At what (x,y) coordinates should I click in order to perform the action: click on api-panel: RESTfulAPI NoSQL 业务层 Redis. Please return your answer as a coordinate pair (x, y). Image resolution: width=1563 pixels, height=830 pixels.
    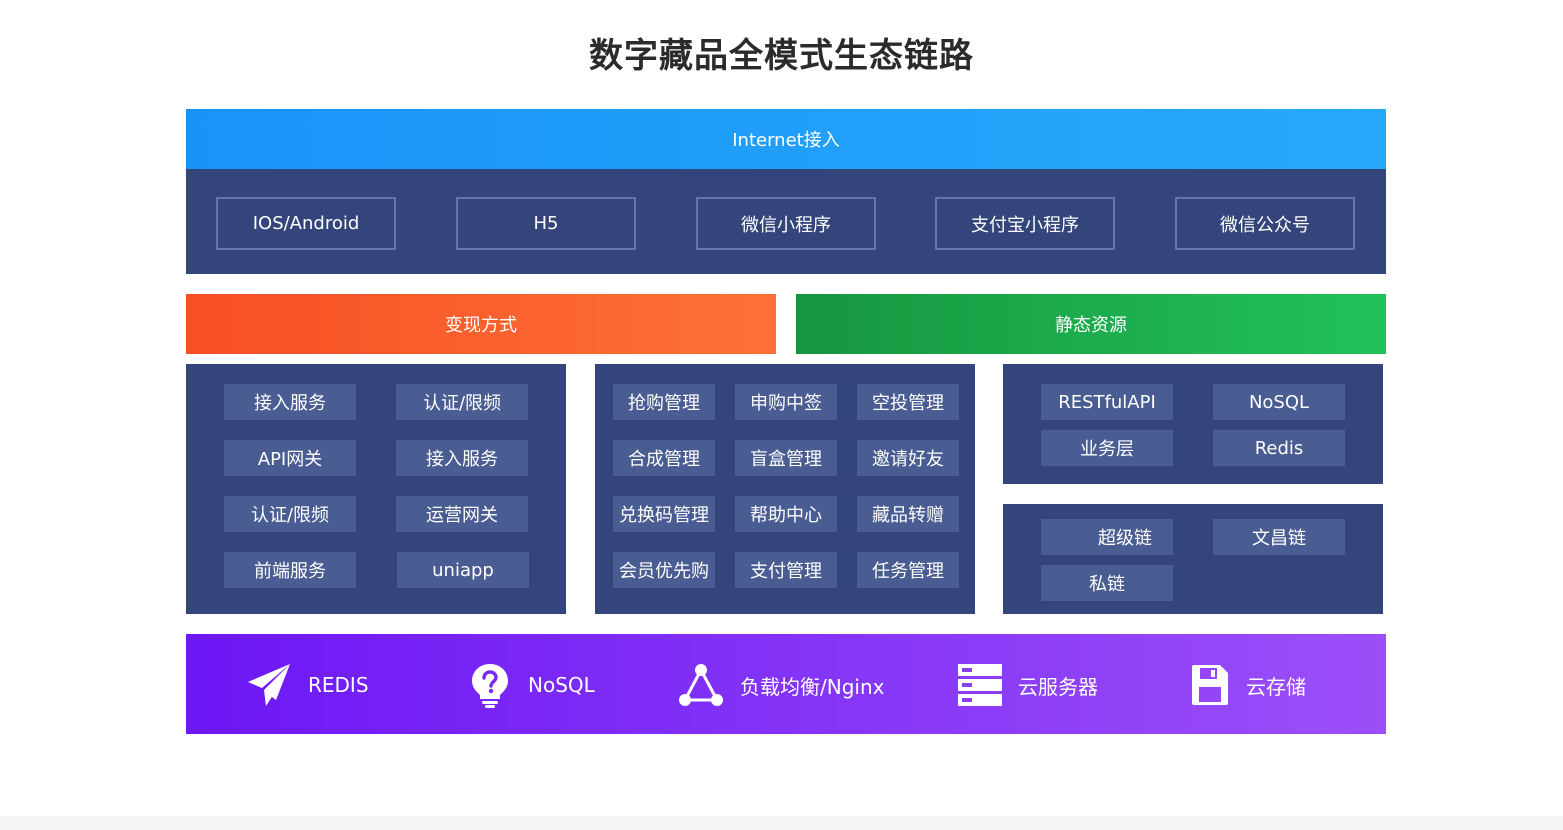
    Looking at the image, I should click on (1193, 424).